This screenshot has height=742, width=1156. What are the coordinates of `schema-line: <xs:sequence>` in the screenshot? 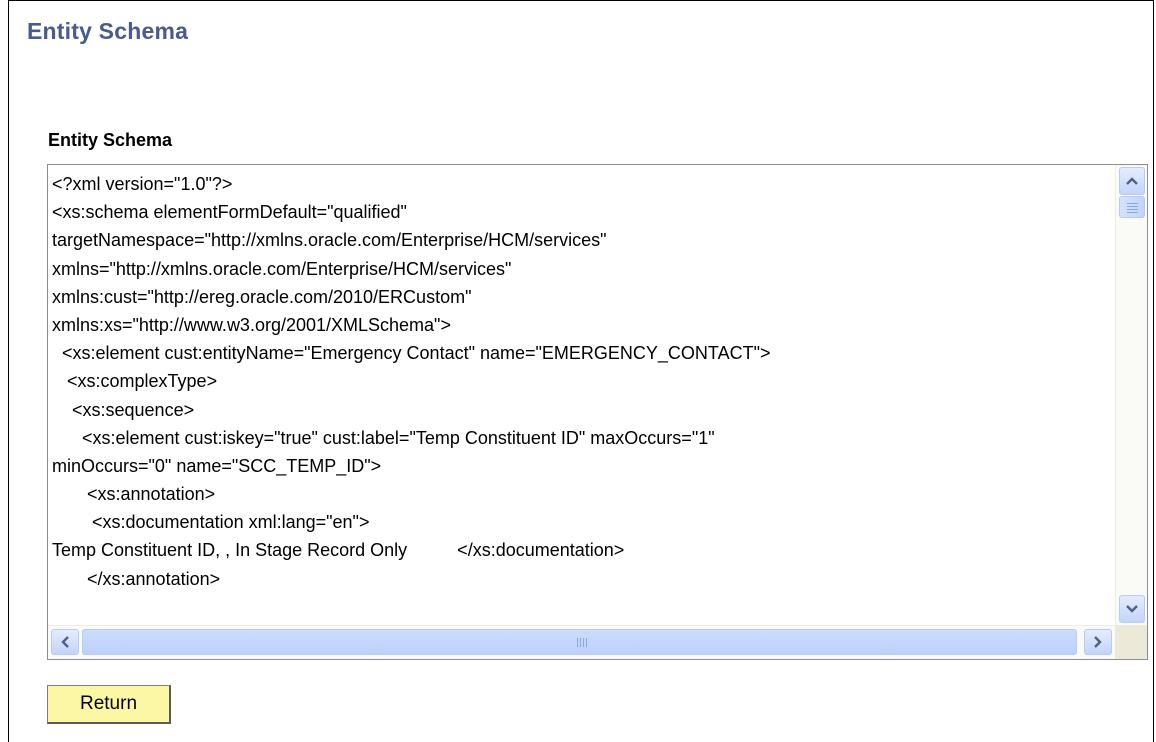 It's located at (123, 409).